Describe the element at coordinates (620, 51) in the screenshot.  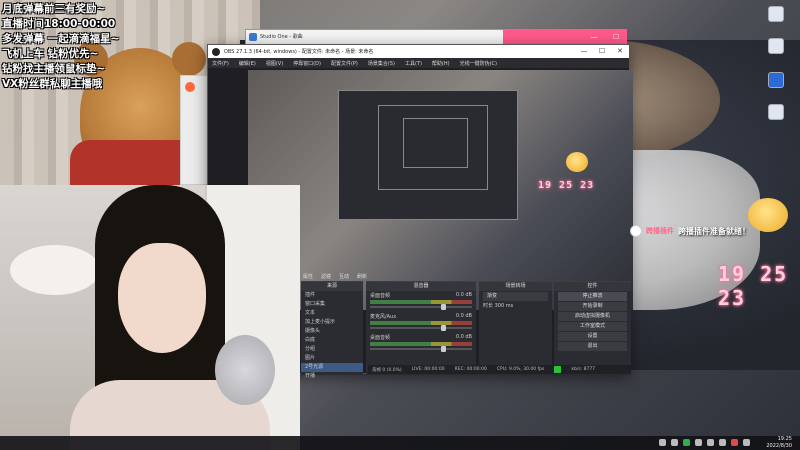
I see `close-button: ✕` at that location.